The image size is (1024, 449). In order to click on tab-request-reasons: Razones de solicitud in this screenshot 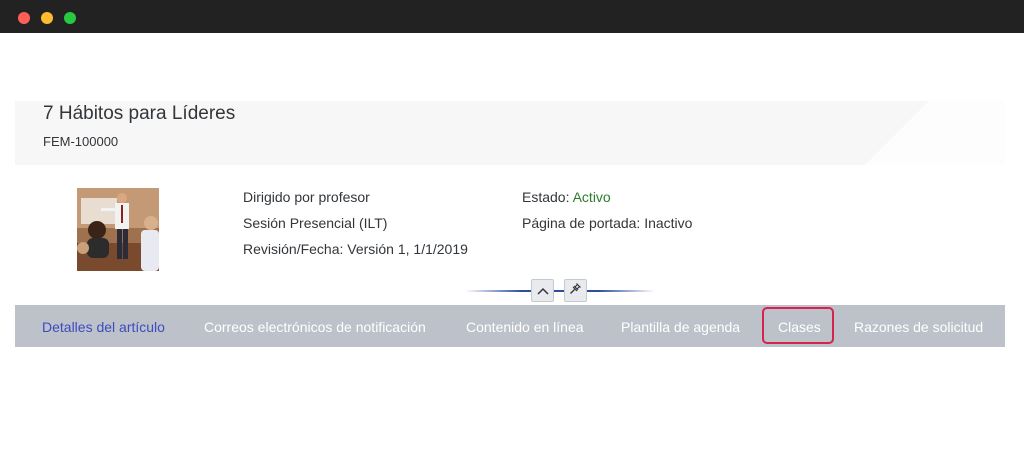, I will do `click(918, 326)`.